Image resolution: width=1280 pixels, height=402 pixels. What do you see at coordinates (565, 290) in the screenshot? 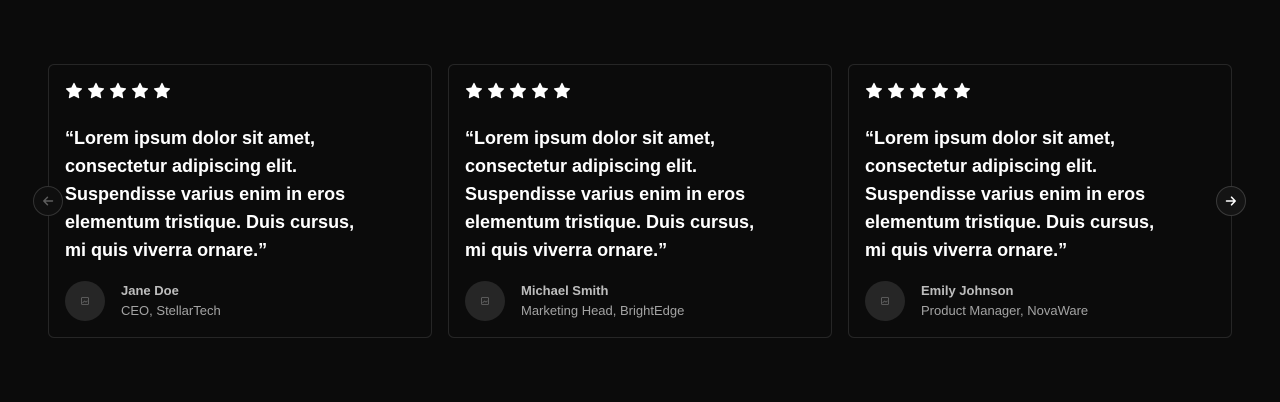
I see `author-name: Michael Smith` at bounding box center [565, 290].